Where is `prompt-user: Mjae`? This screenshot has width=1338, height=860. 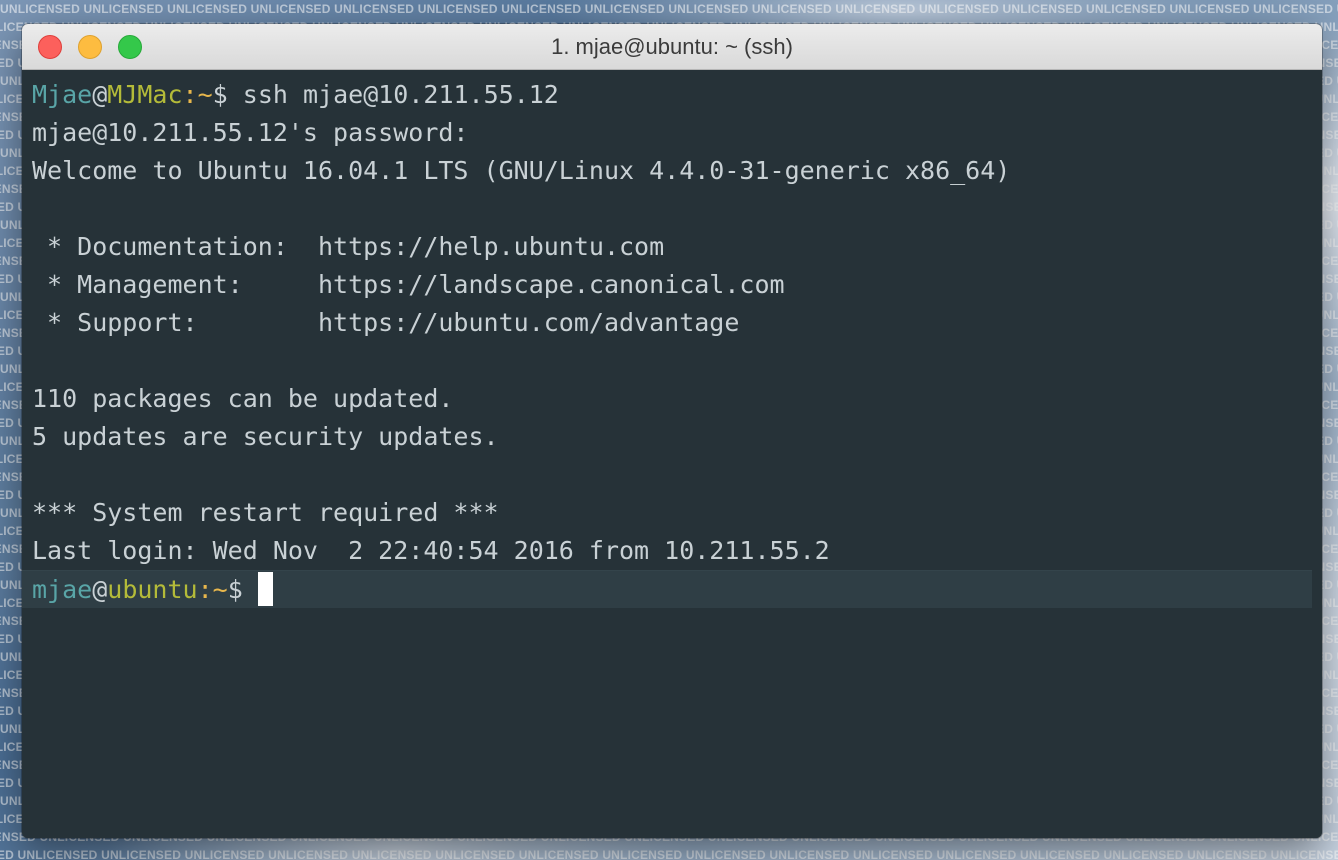
prompt-user: Mjae is located at coordinates (62, 94).